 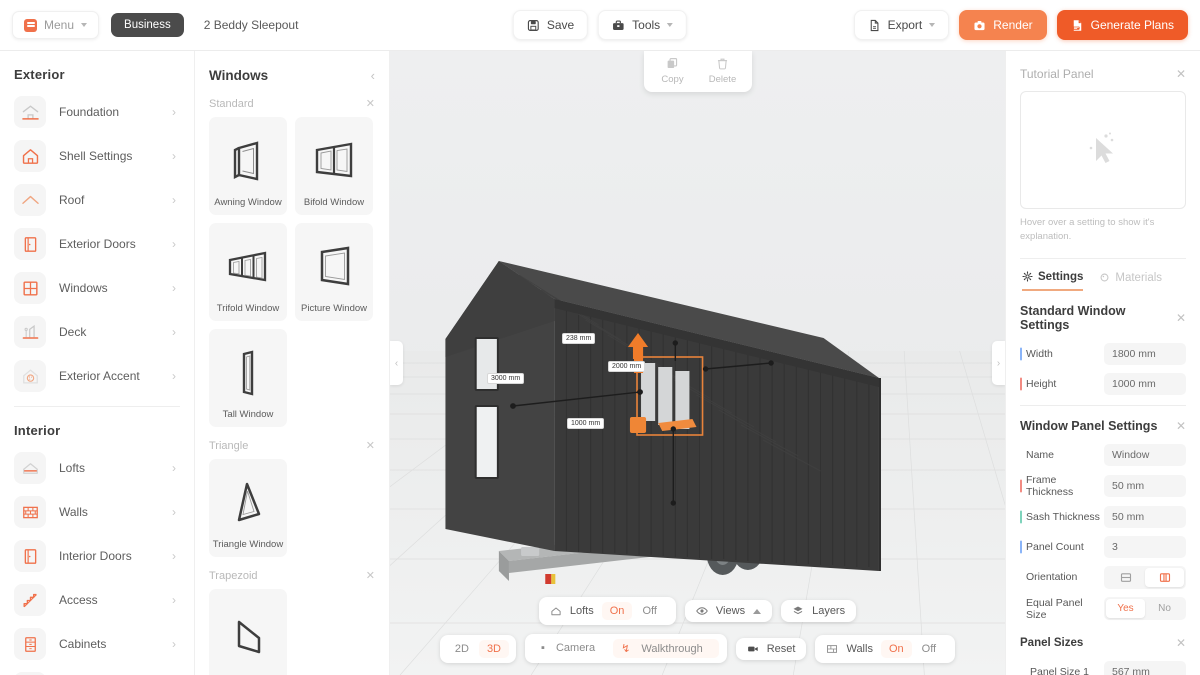 I want to click on collapse-right-panel-arrow: ›, so click(x=998, y=363).